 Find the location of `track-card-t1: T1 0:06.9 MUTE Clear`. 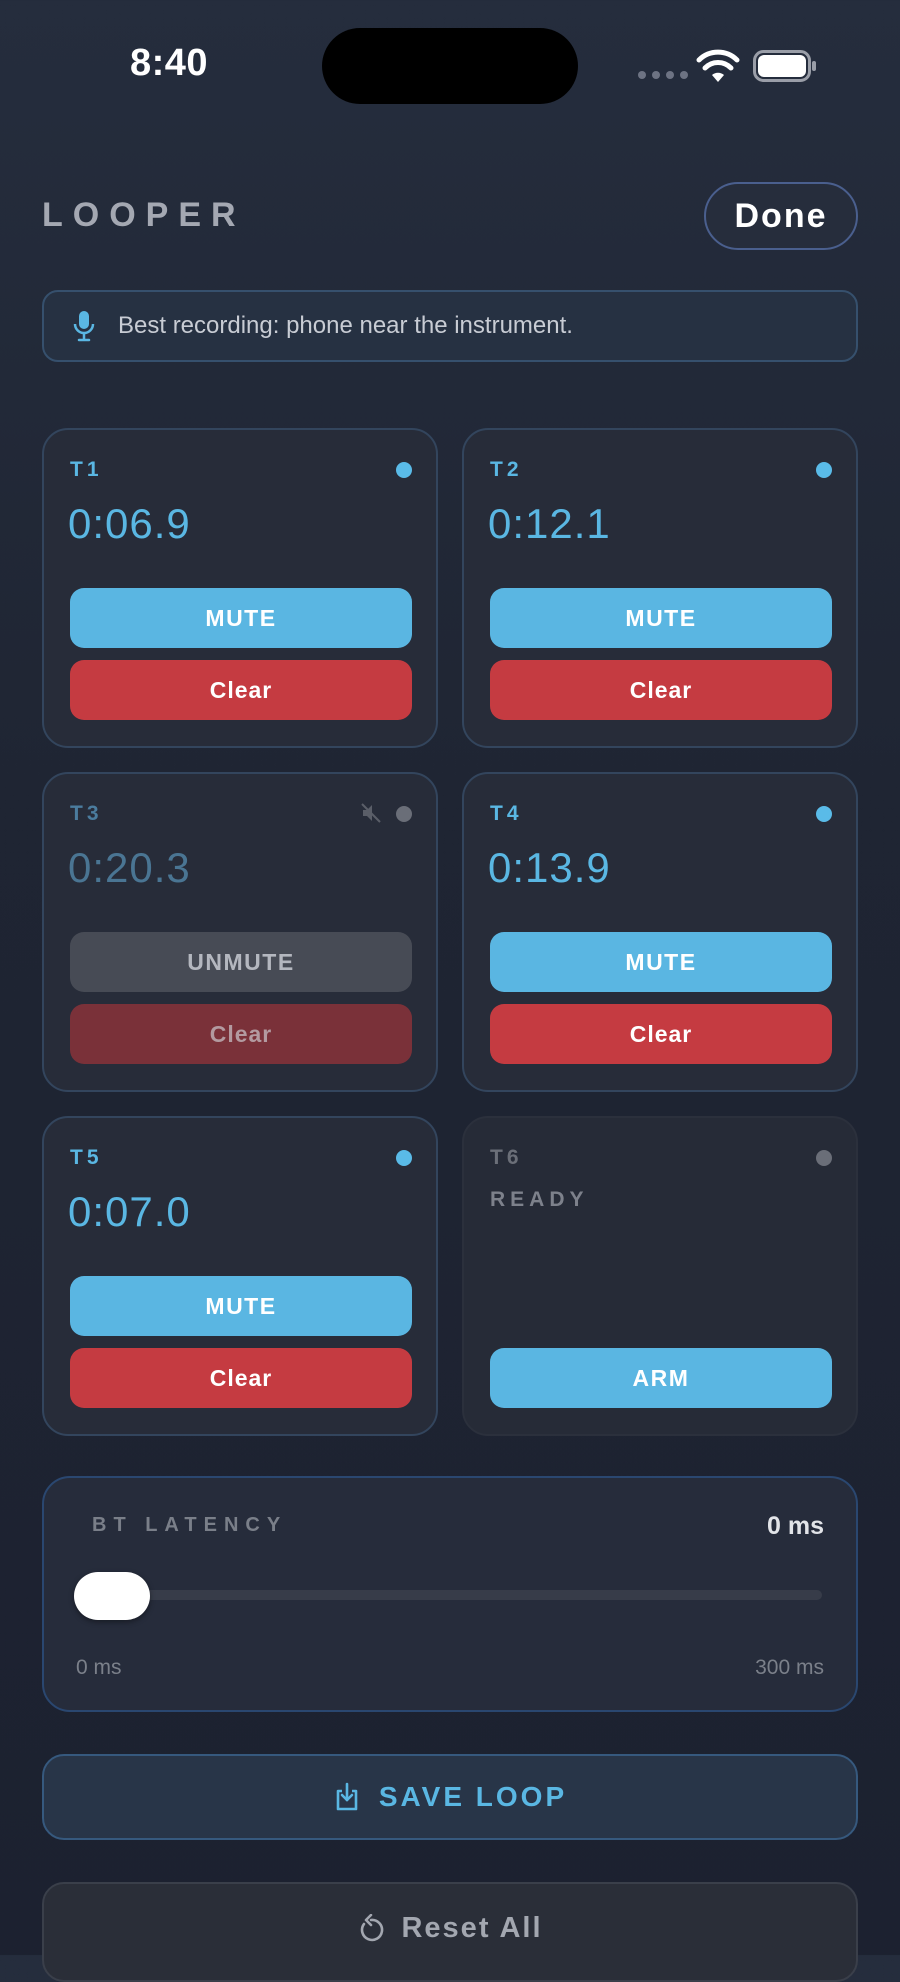

track-card-t1: T1 0:06.9 MUTE Clear is located at coordinates (240, 588).